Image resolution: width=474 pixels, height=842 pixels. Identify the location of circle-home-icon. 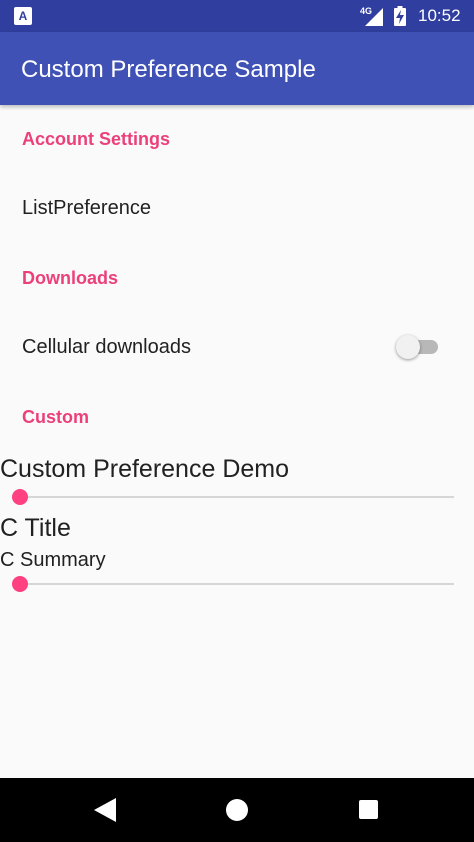
(237, 810).